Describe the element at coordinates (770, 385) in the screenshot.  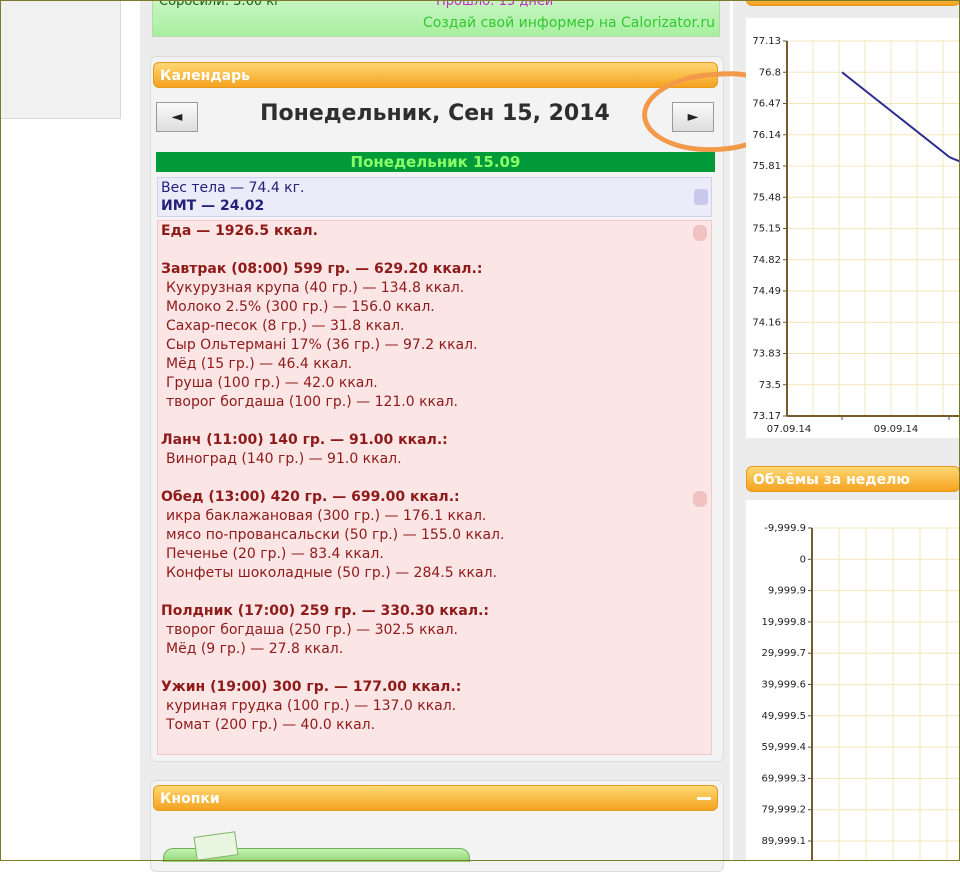
I see `y-tick-label: 73.5` at that location.